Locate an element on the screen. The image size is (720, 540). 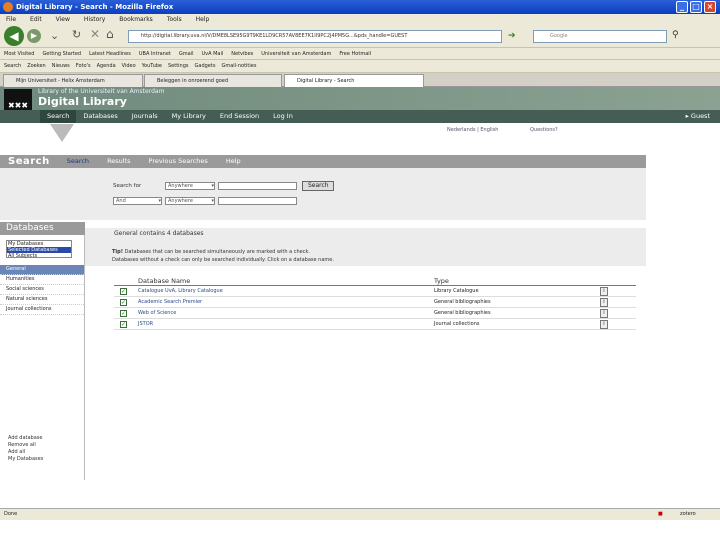
toolbar-item: Zoeken is located at coordinates (36, 66).